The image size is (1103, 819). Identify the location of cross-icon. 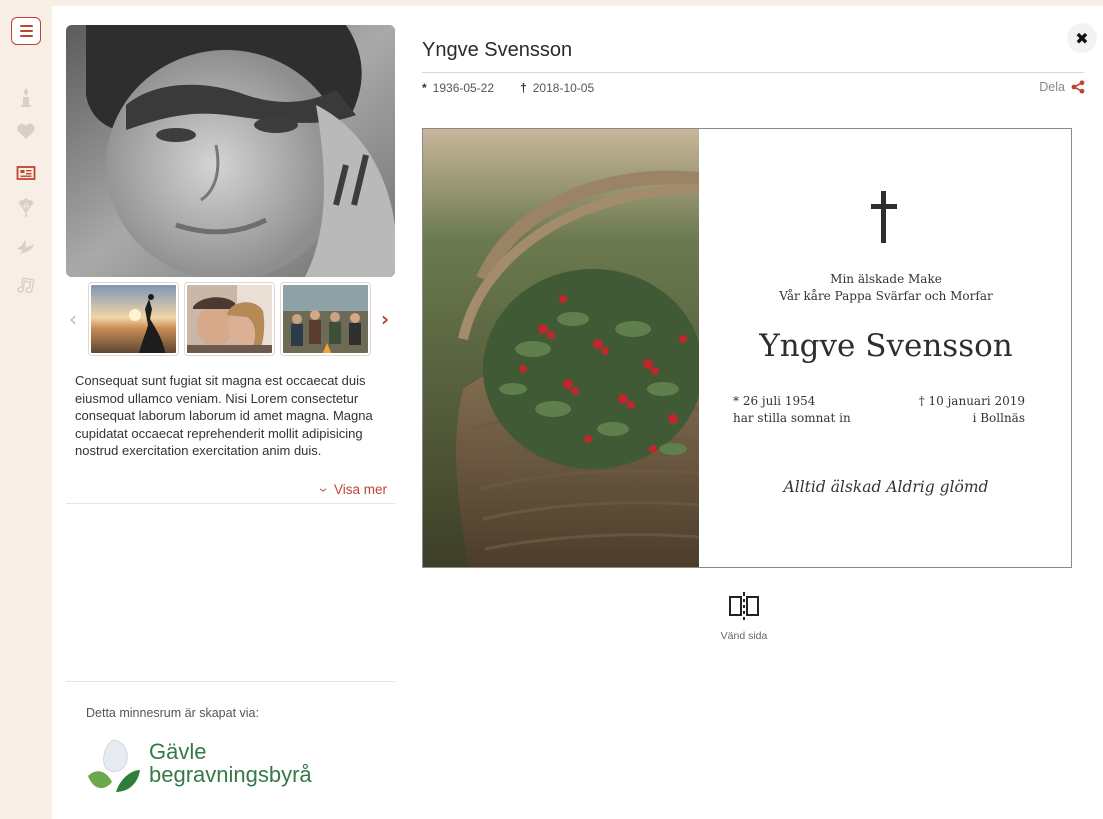
(884, 217).